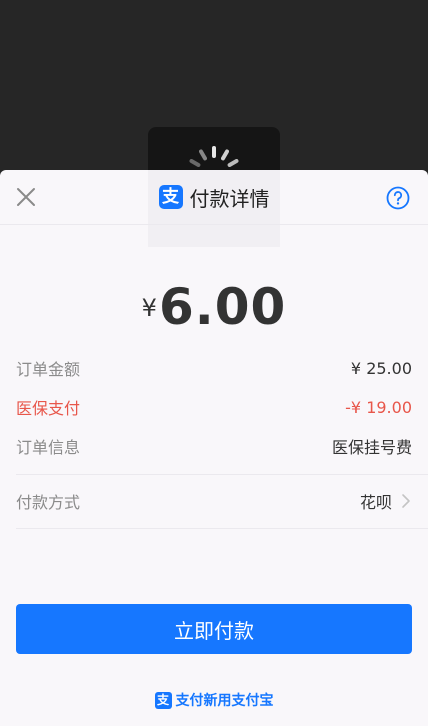 This screenshot has width=428, height=726. What do you see at coordinates (48, 502) in the screenshot?
I see `payment-method-label: 付款方式` at bounding box center [48, 502].